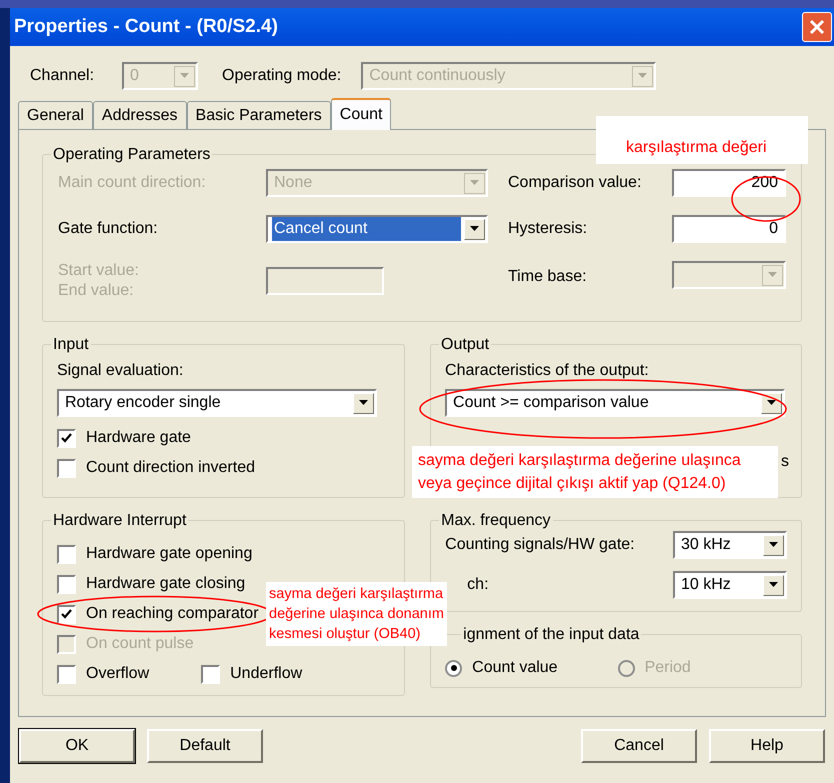 This screenshot has width=834, height=783. I want to click on annotation-note: sayma değeri karşılaştırma değerine ulaşınca veya geçince dijital çıkışı aktif yap (Q124.0), so click(595, 472).